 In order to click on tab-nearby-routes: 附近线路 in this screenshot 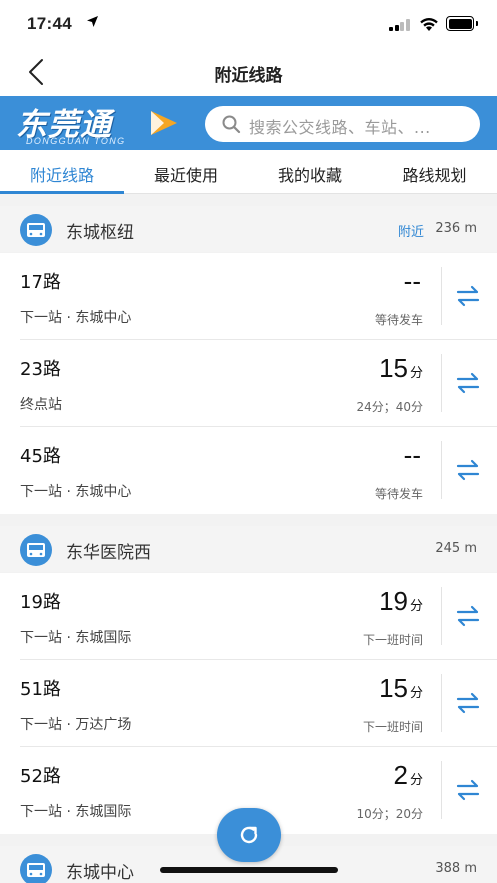, I will do `click(62, 174)`.